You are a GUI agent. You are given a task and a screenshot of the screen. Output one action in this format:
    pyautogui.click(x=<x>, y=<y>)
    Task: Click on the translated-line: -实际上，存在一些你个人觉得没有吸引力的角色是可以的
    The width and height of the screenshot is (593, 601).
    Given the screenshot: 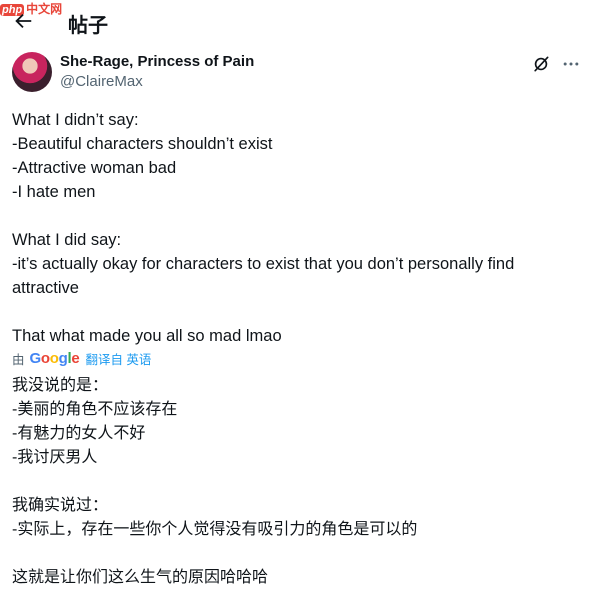 What is the action you would take?
    pyautogui.click(x=215, y=529)
    